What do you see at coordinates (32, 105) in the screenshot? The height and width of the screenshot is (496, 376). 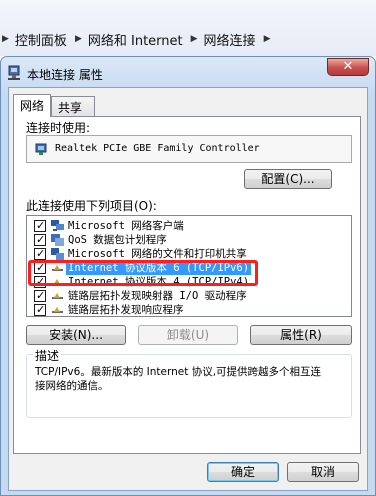 I see `tab-network: 网络` at bounding box center [32, 105].